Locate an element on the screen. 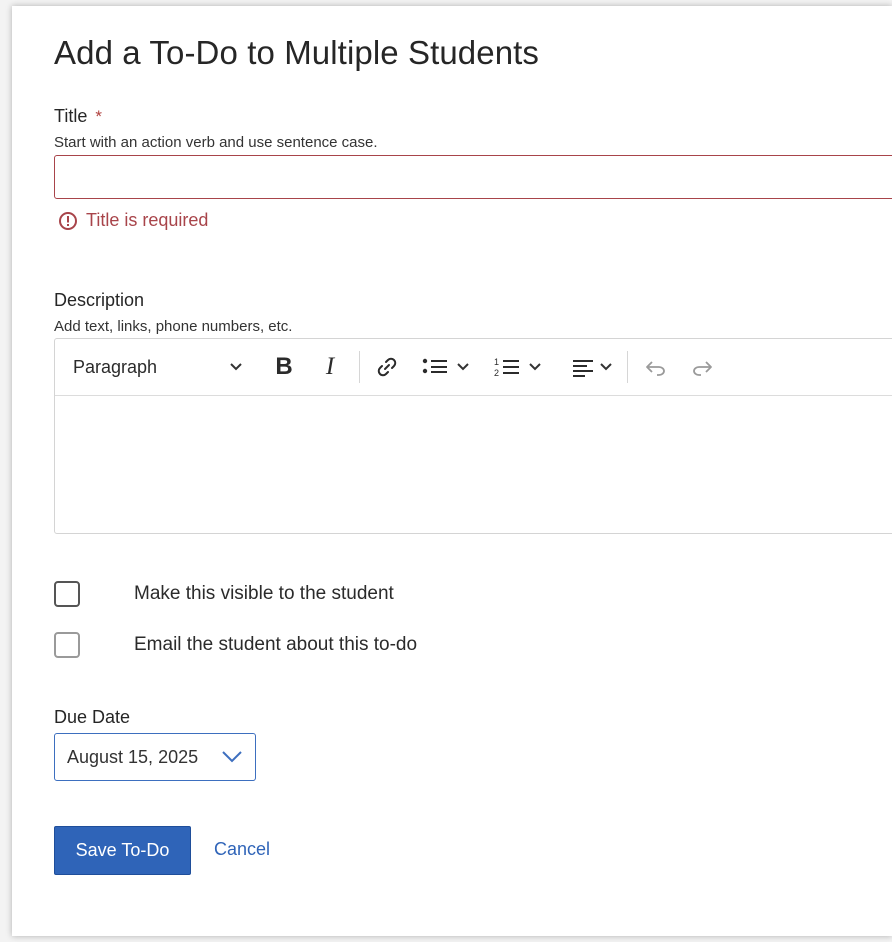 The height and width of the screenshot is (942, 892). svg-text: 2 is located at coordinates (496, 373).